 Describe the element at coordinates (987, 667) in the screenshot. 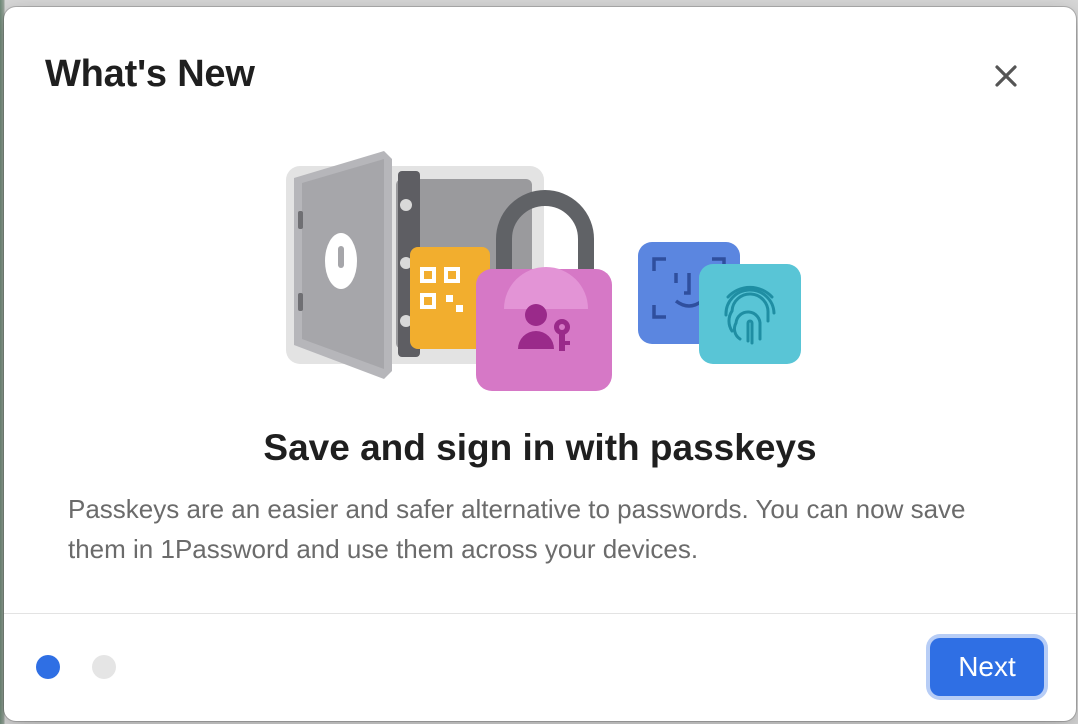

I see `next-button: Next` at that location.